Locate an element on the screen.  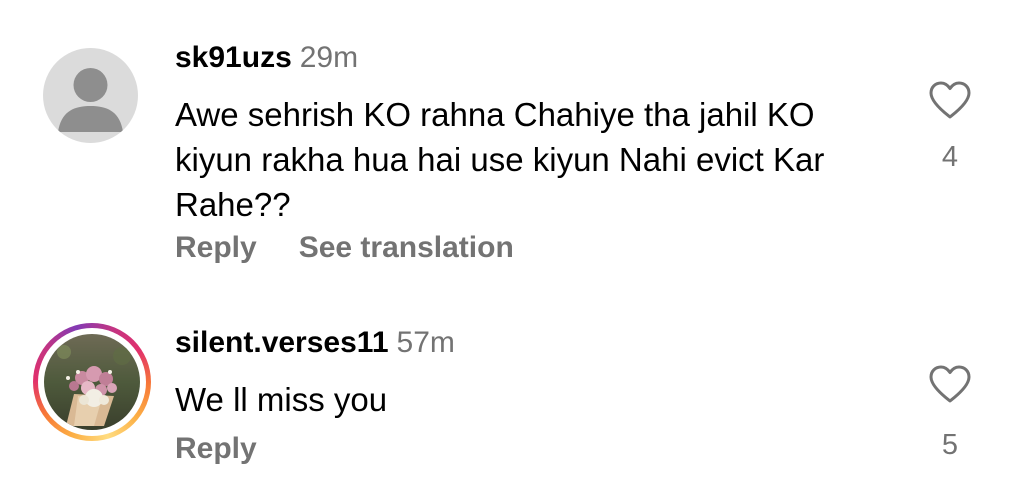
comment-actions: Reply See translation is located at coordinates (344, 248).